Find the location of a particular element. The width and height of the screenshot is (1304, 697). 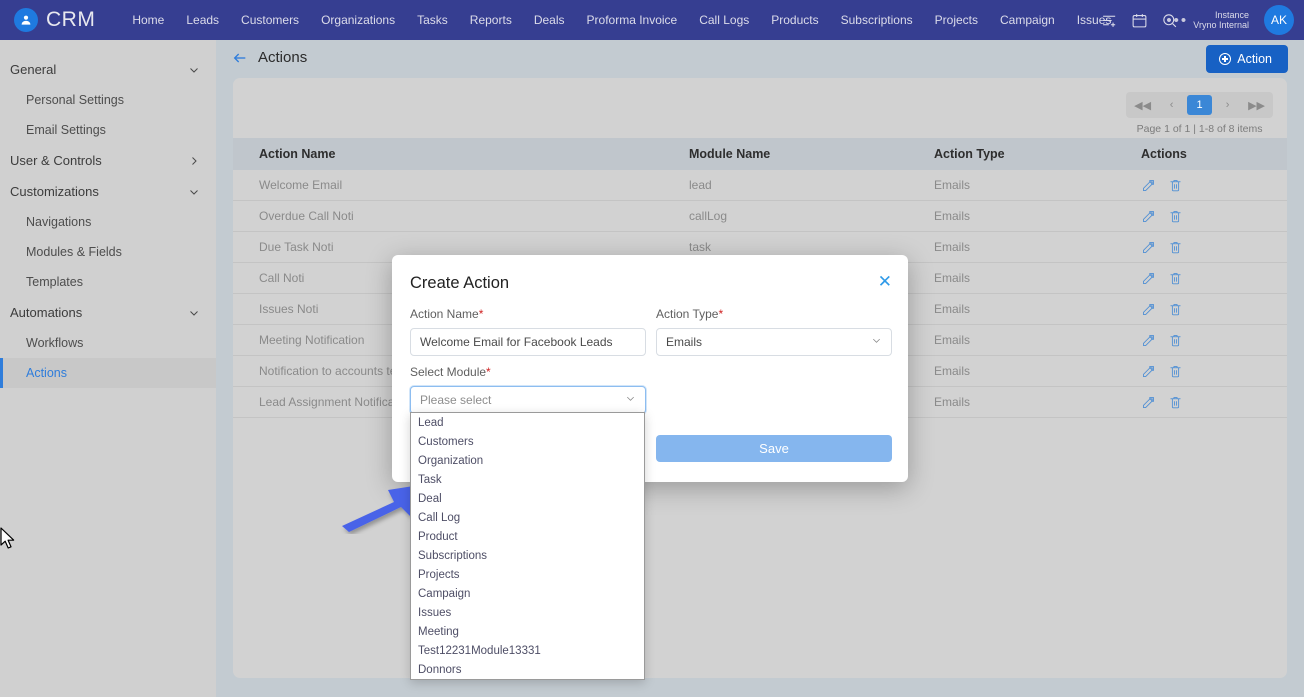

label-select-module: Select Module* is located at coordinates (528, 372).